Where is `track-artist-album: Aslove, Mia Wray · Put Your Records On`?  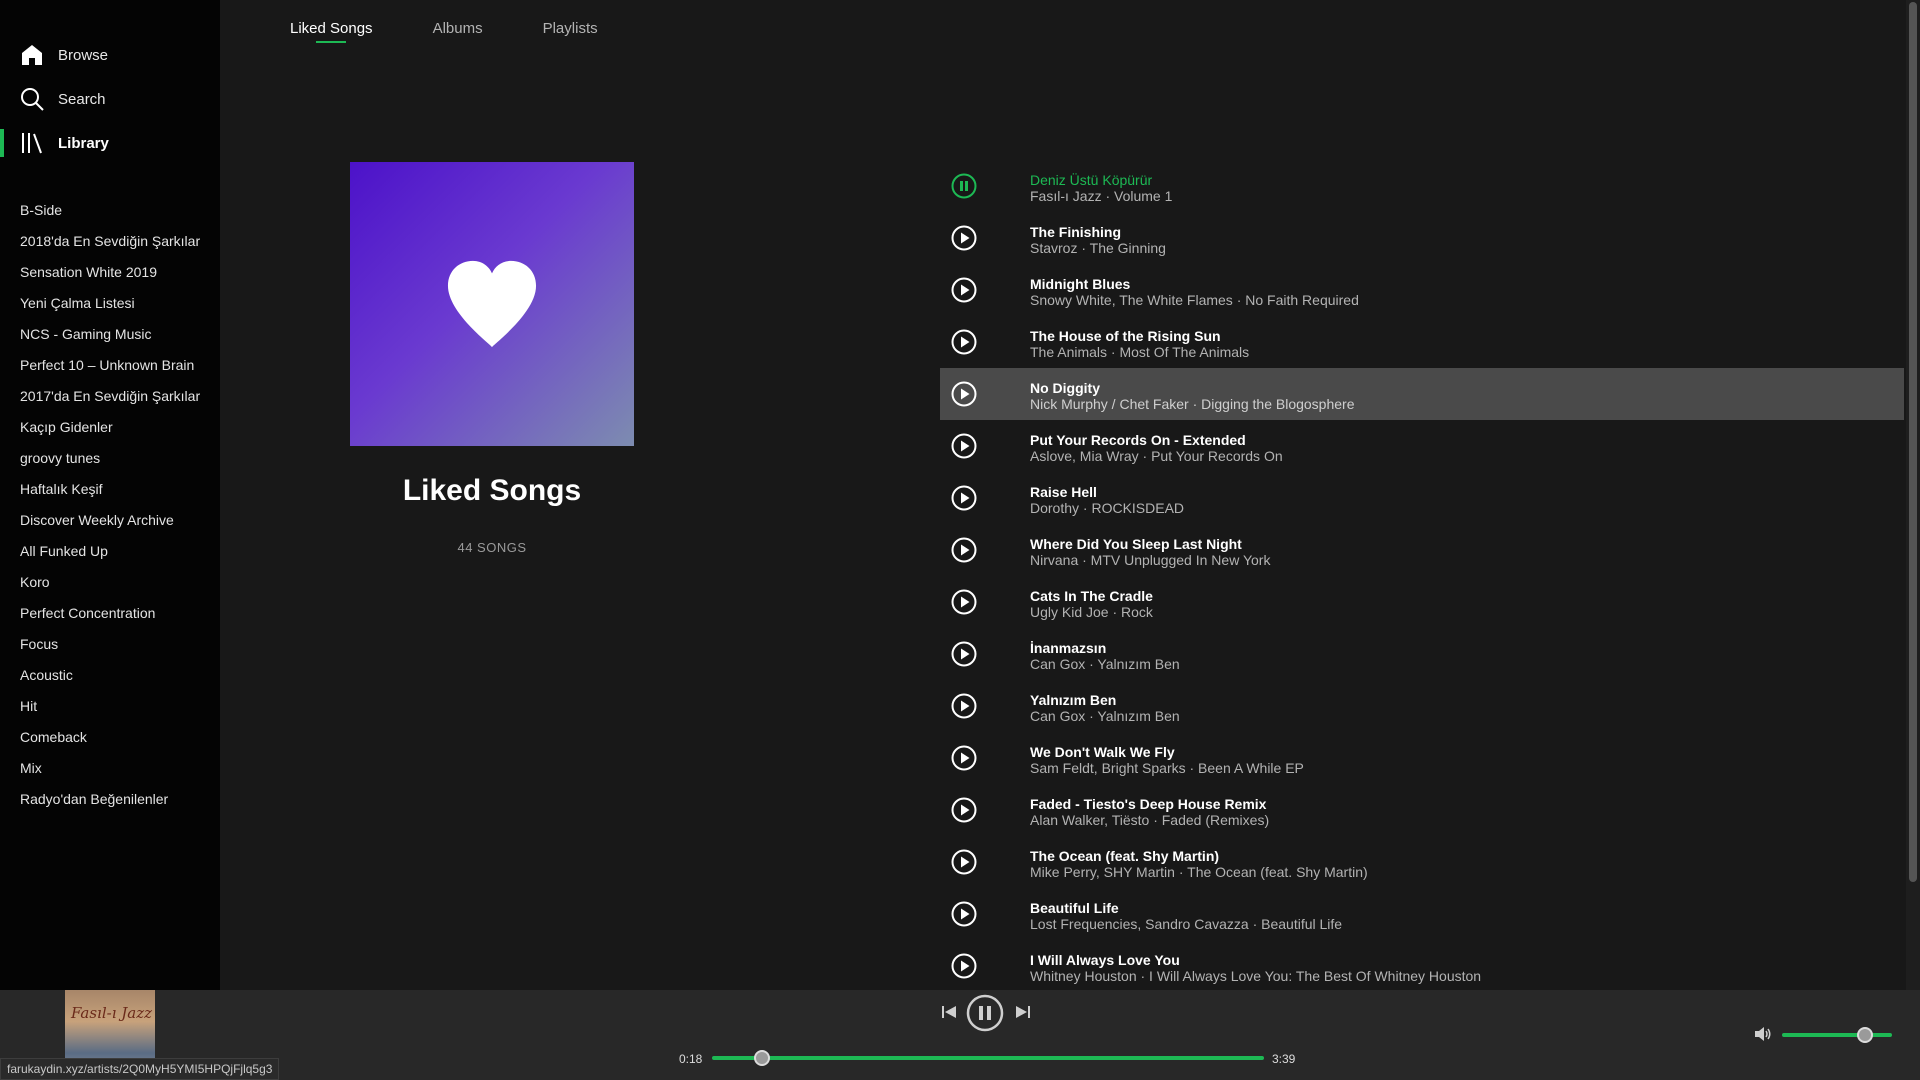 track-artist-album: Aslove, Mia Wray · Put Your Records On is located at coordinates (1156, 456).